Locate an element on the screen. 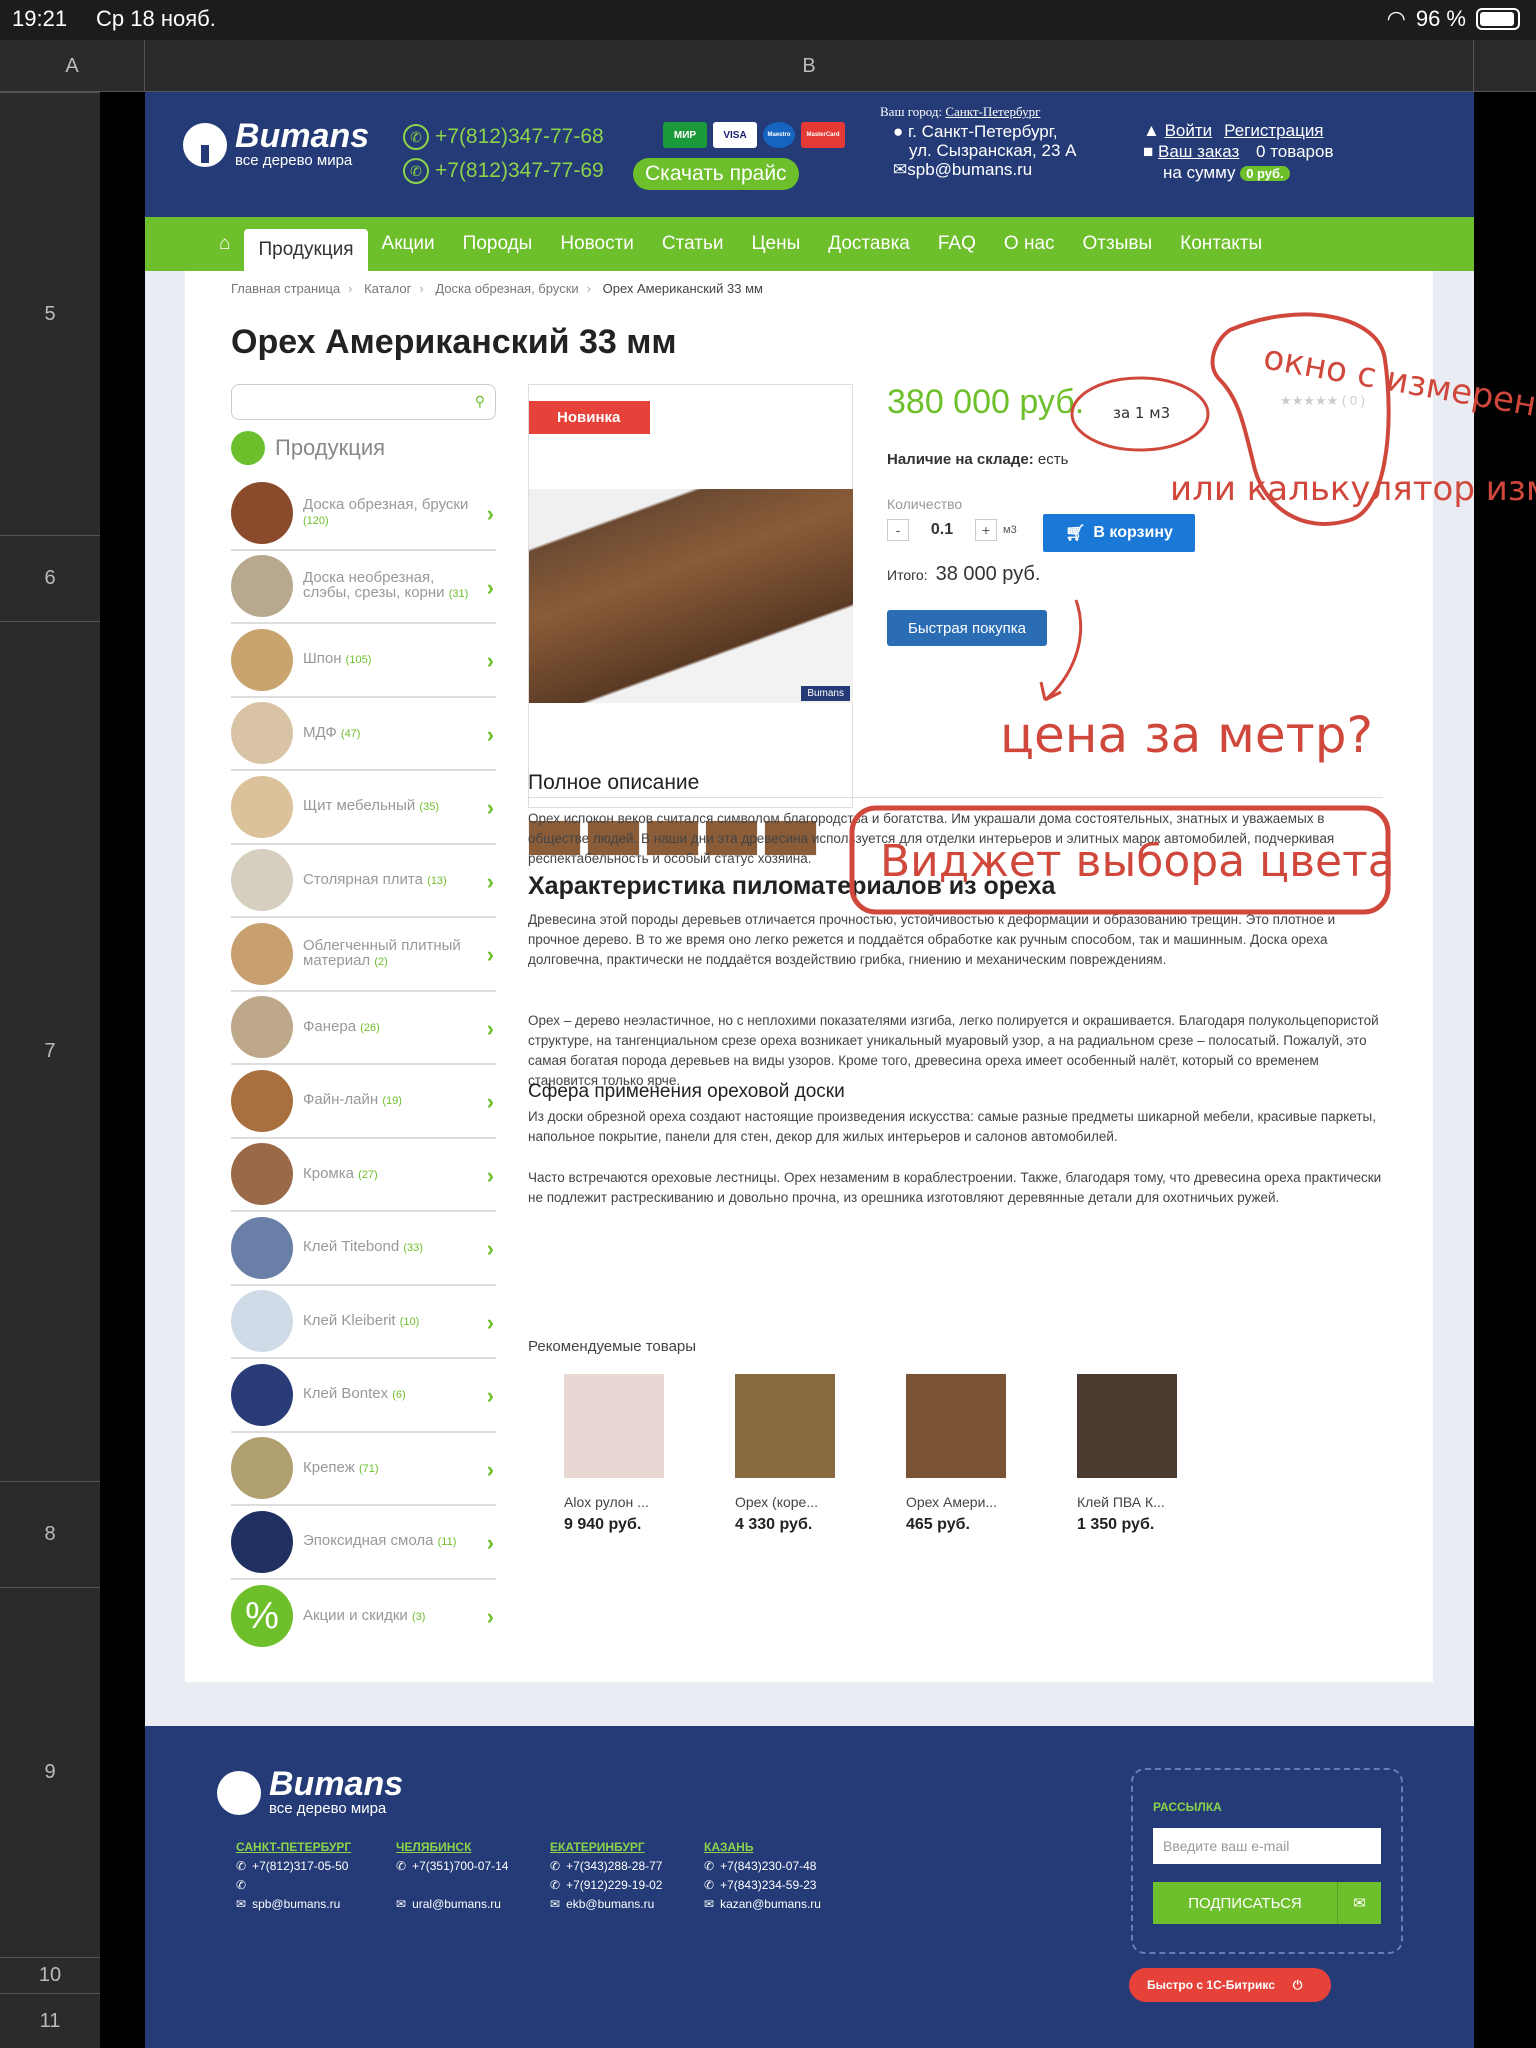 Image resolution: width=1536 pixels, height=2048 pixels. row-headers: 5 6 7 8 9 10 11 is located at coordinates (50, 1070).